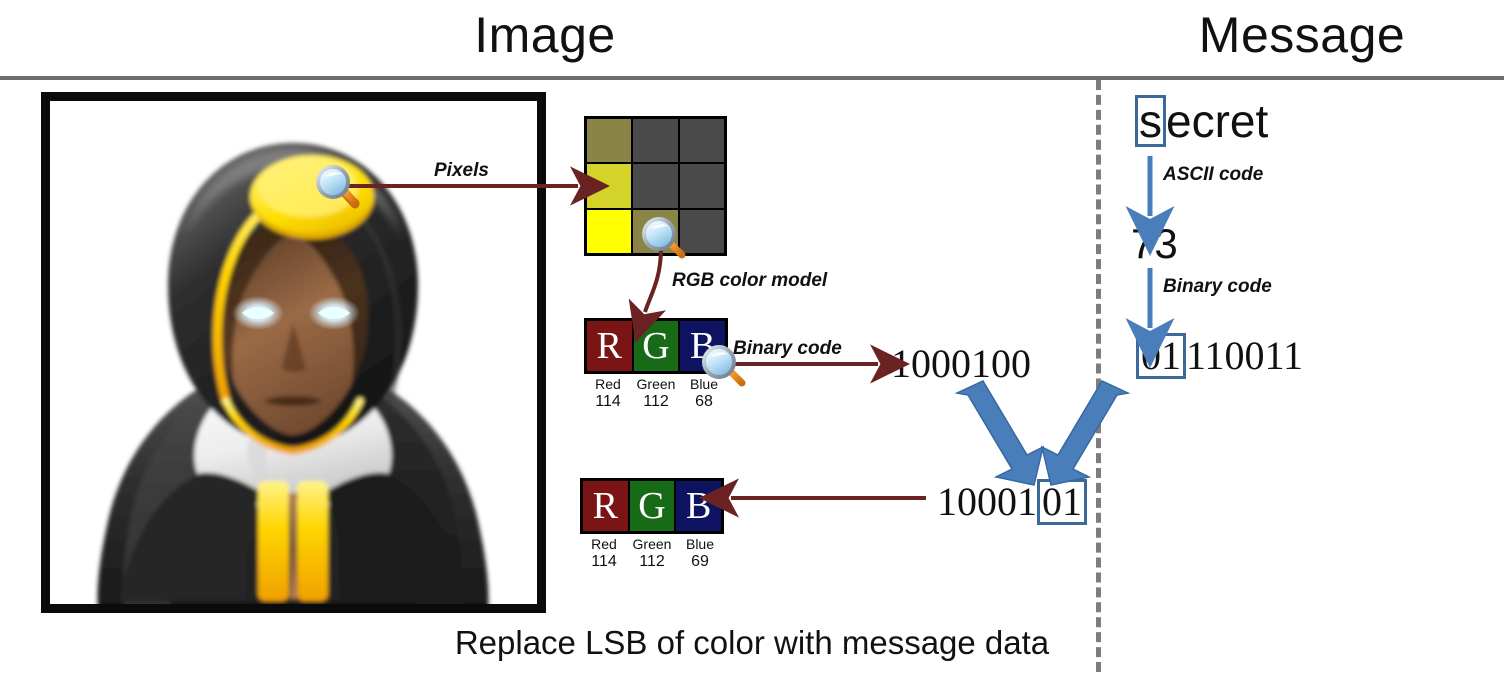 This screenshot has width=1504, height=679. I want to click on image-binary-modified-lsb: 01, so click(1062, 502).